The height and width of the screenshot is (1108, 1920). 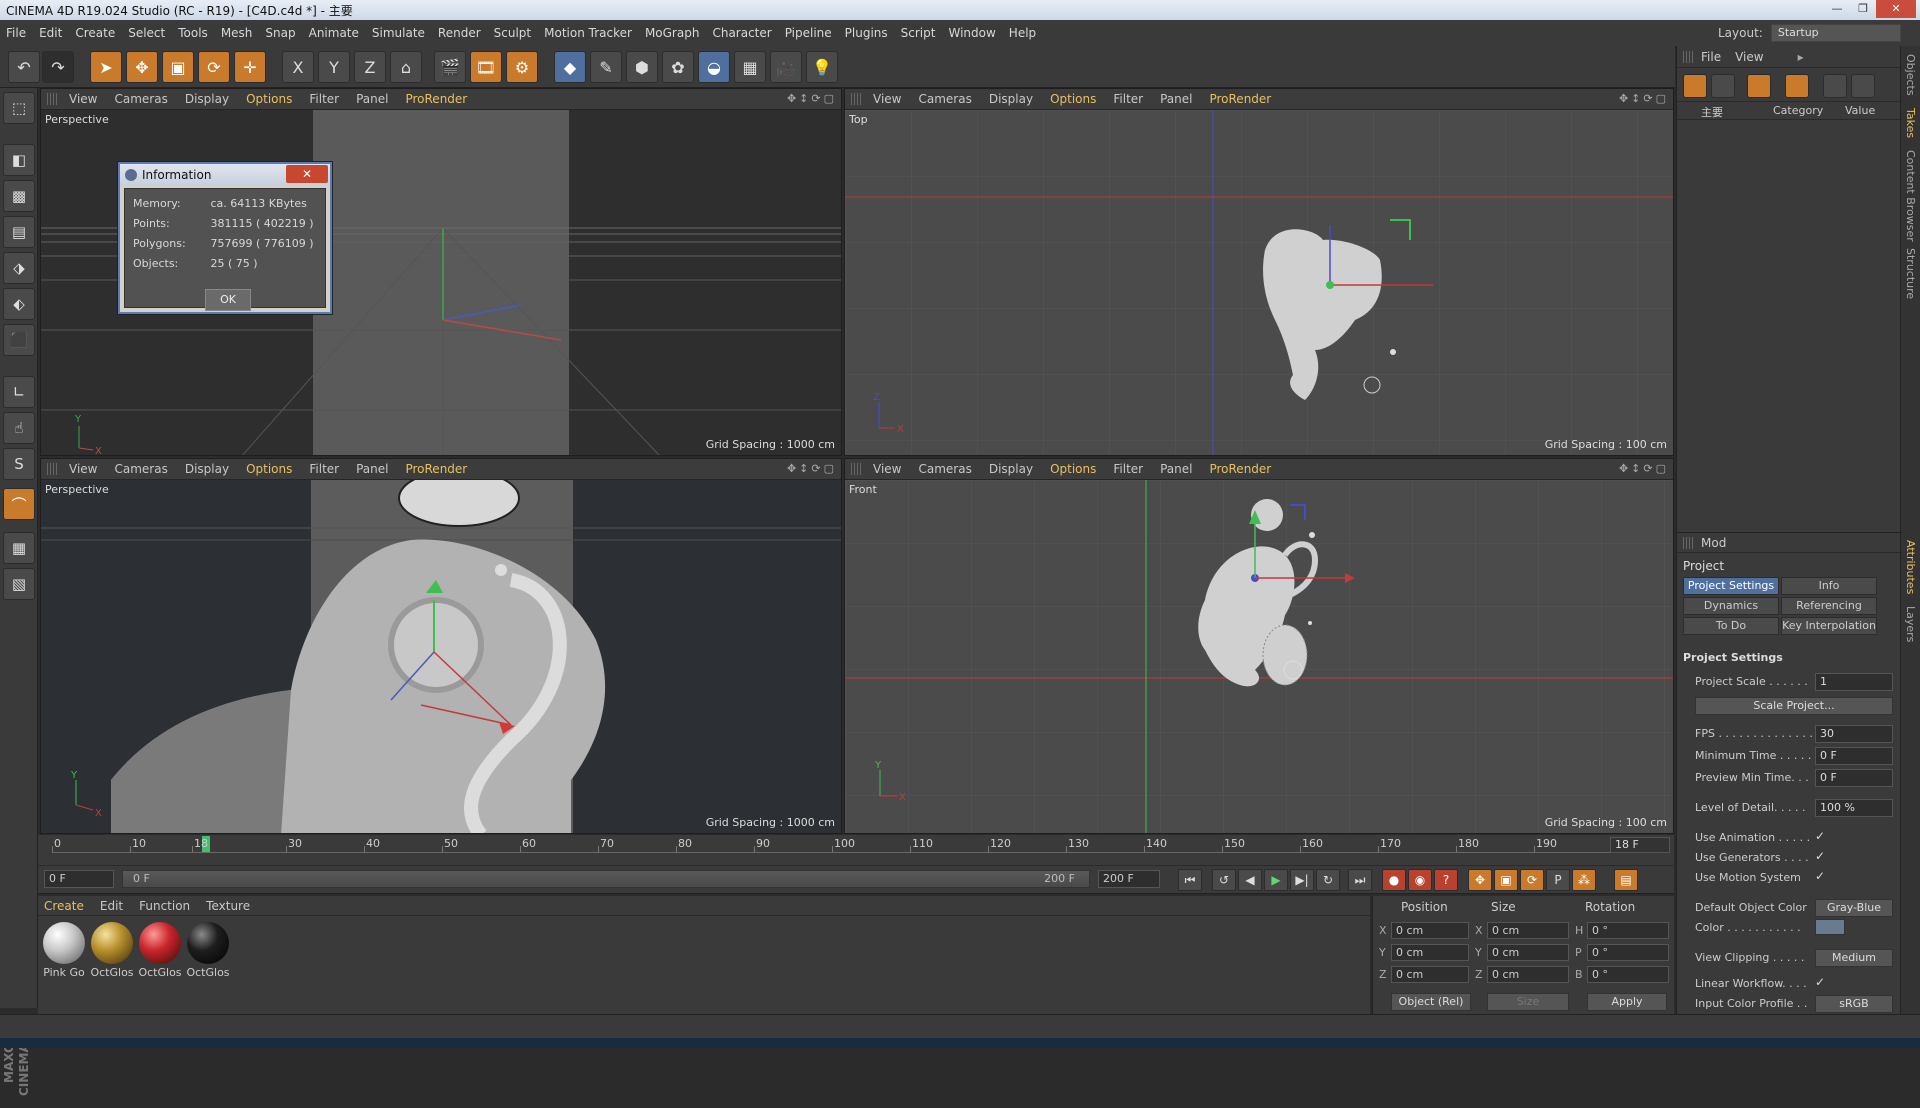 What do you see at coordinates (1250, 880) in the screenshot?
I see `previous-frame-icon: ◀` at bounding box center [1250, 880].